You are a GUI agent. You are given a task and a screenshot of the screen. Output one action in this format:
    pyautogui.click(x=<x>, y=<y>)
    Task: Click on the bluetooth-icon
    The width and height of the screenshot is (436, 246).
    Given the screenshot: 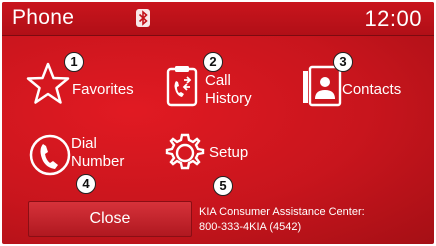 What is the action you would take?
    pyautogui.click(x=143, y=18)
    